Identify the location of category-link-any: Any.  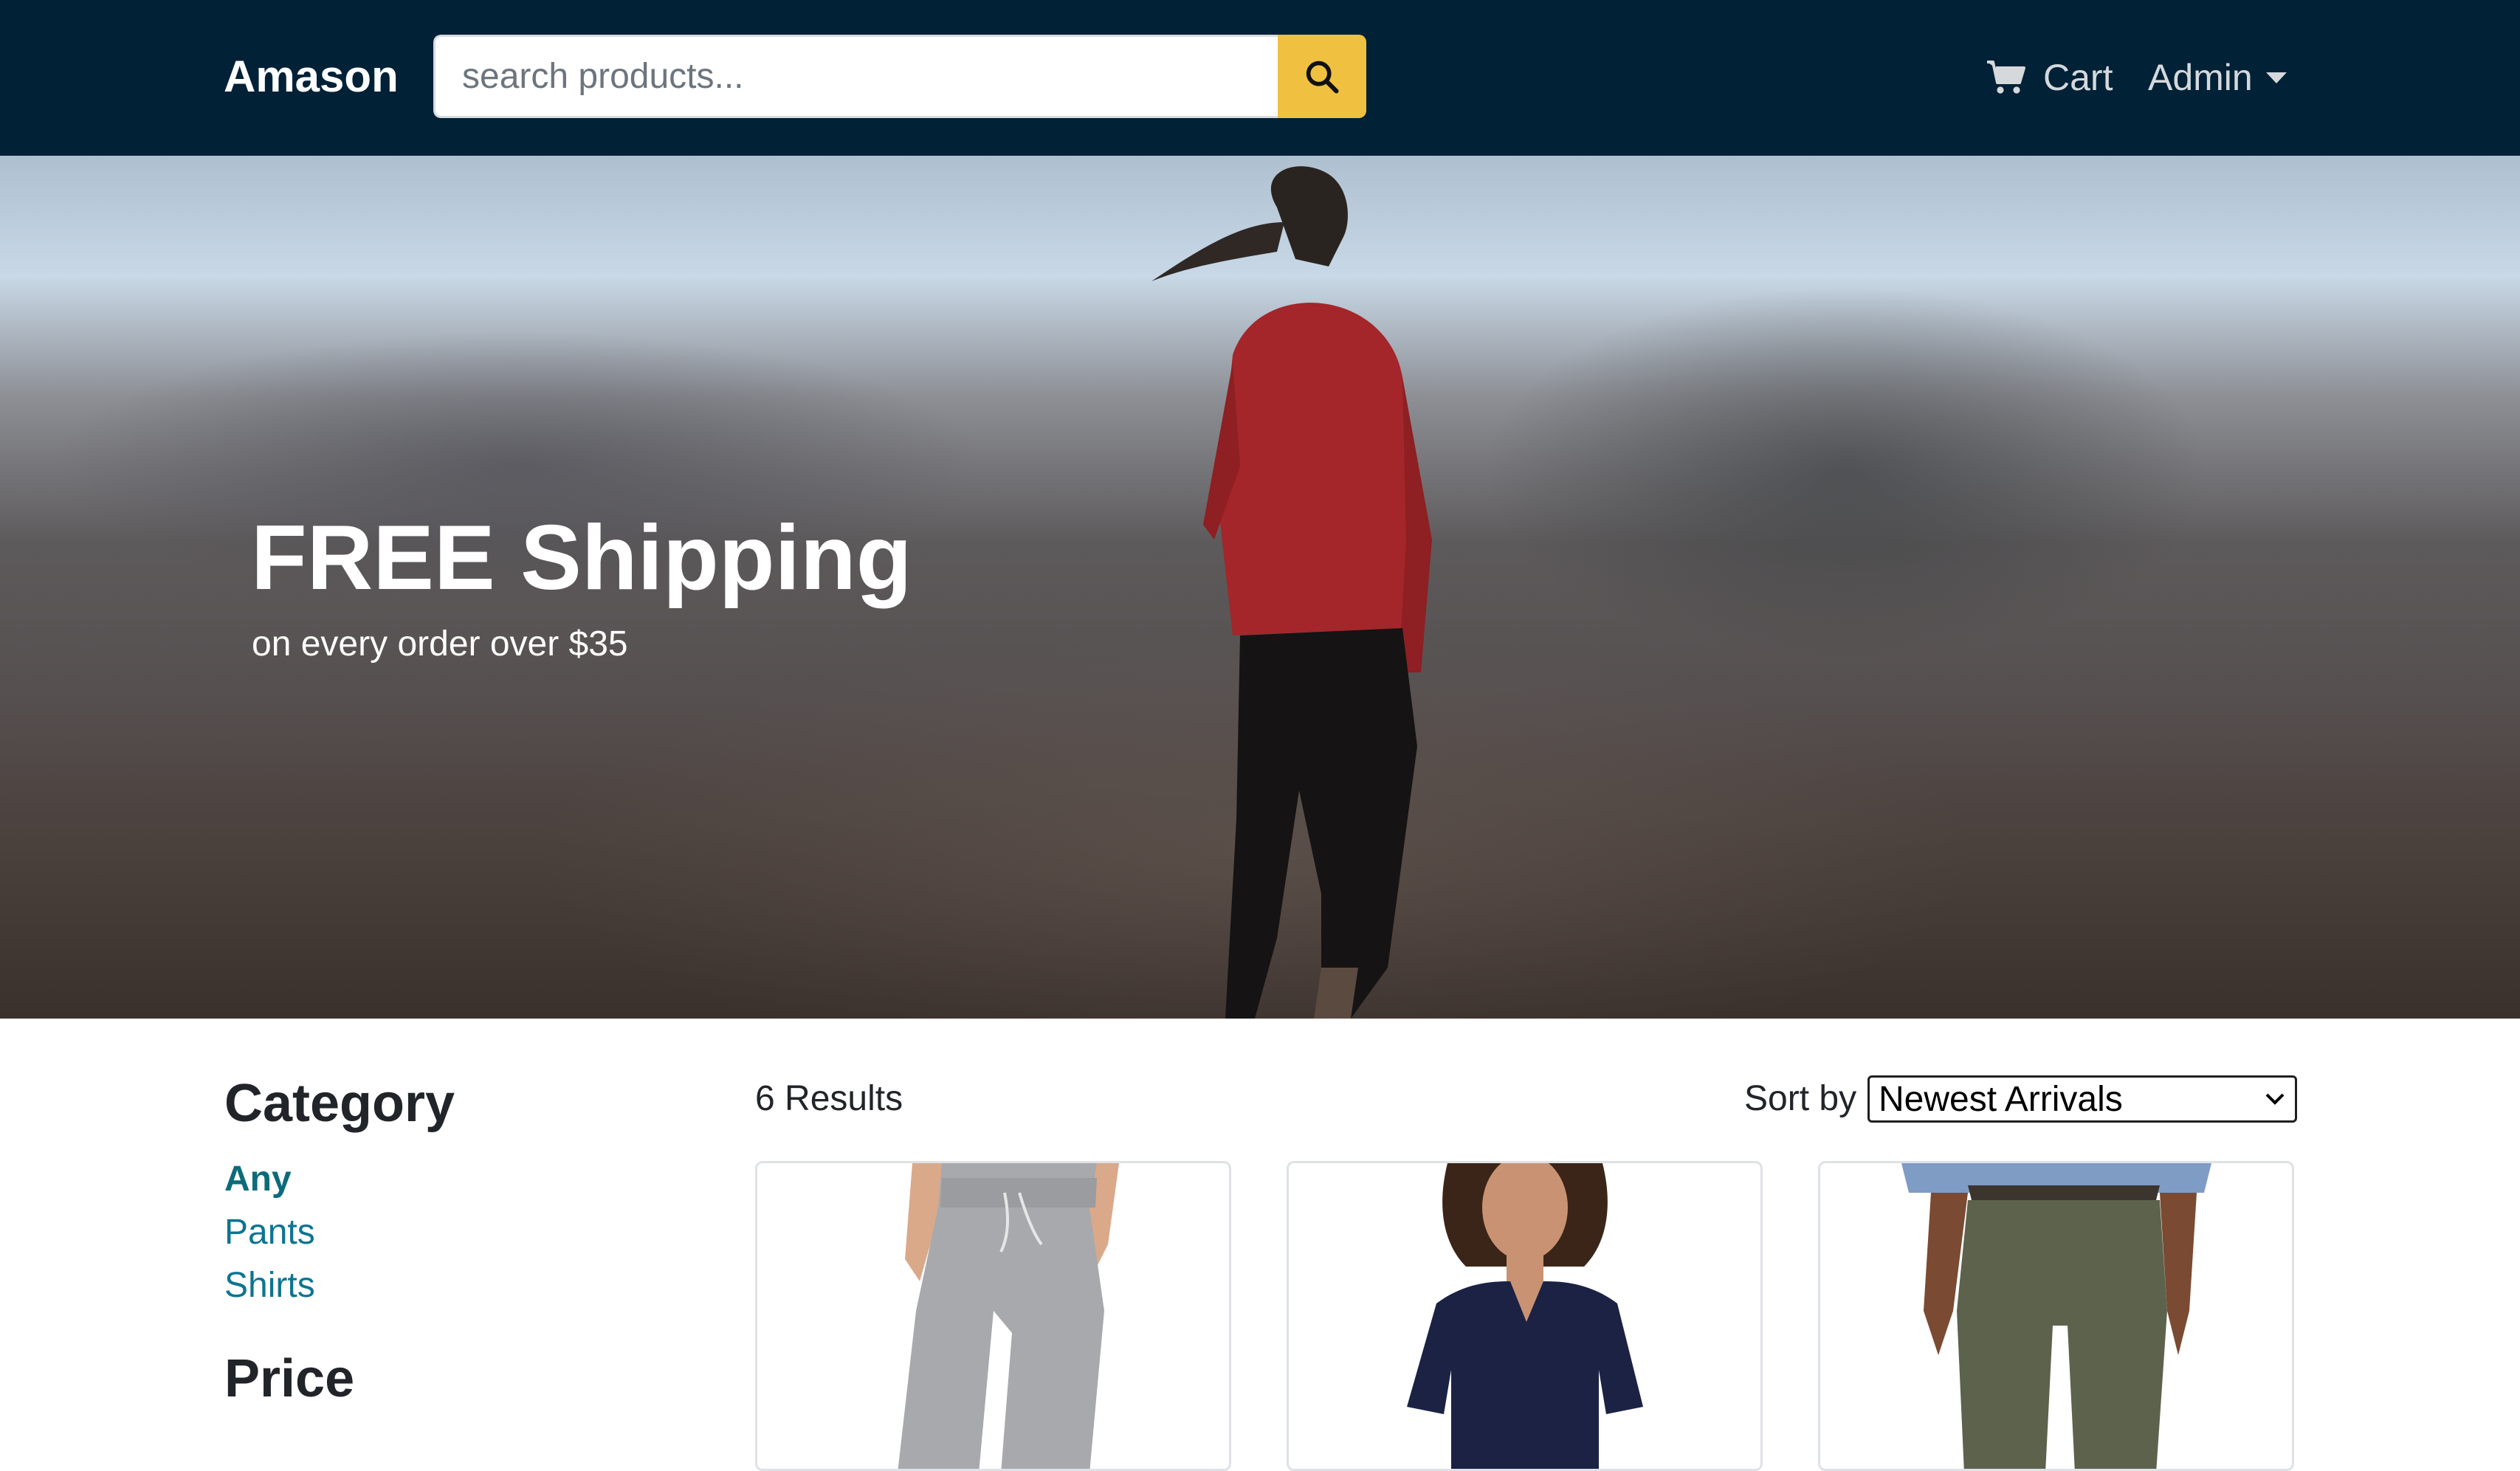
(258, 1179).